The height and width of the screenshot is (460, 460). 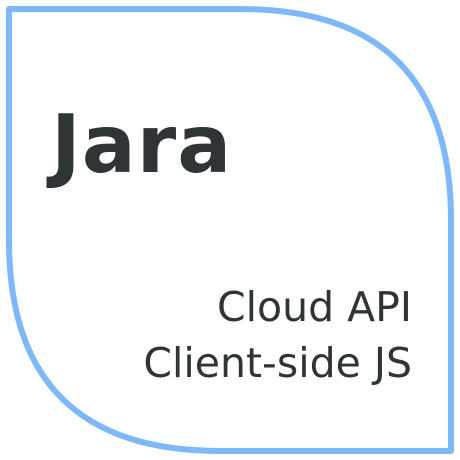 What do you see at coordinates (314, 307) in the screenshot?
I see `feature-cloud-api: Cloud API` at bounding box center [314, 307].